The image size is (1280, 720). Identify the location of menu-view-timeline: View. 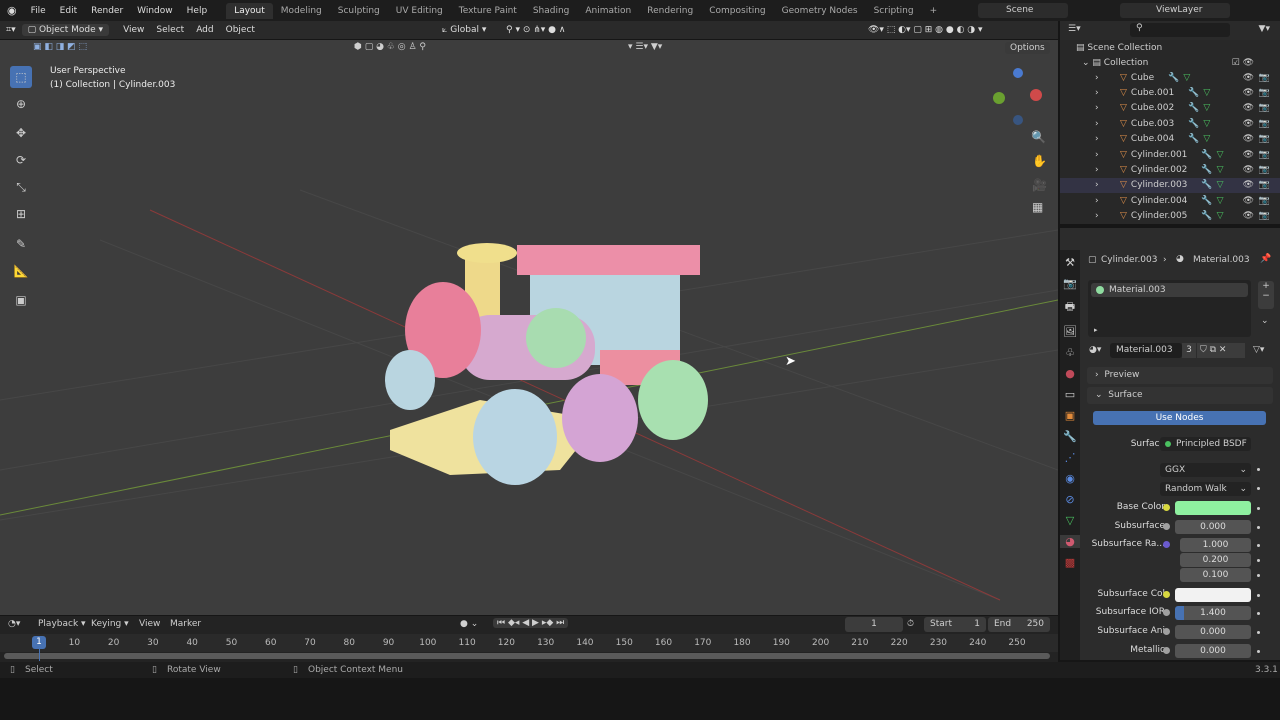
(149, 624).